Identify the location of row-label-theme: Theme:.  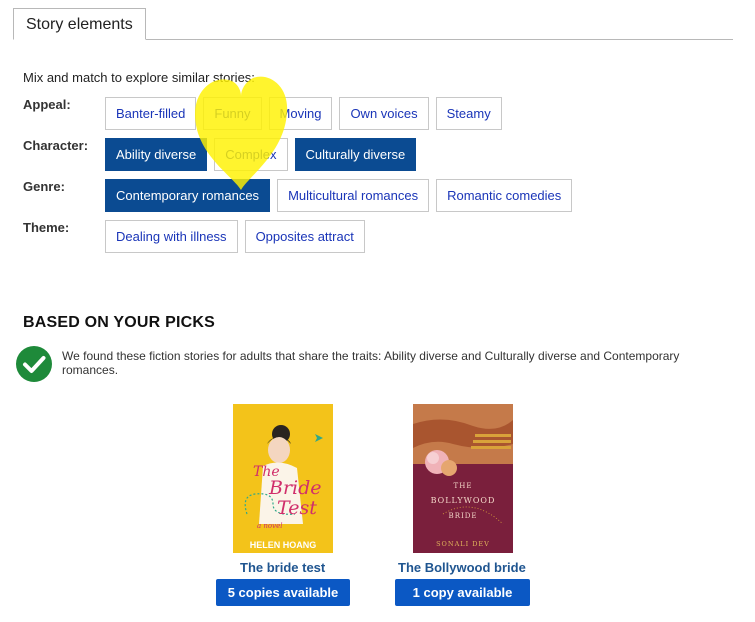
(46, 227).